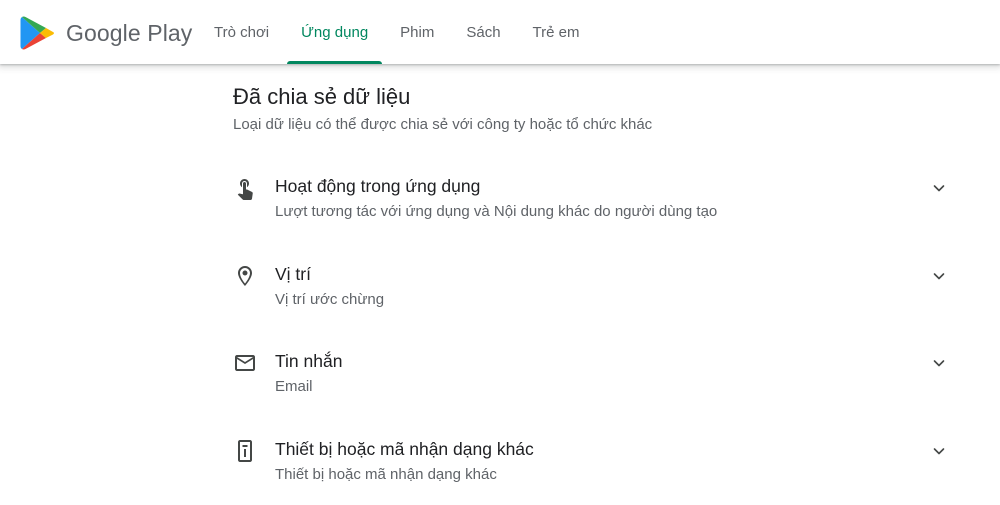  Describe the element at coordinates (334, 32) in the screenshot. I see `tab-apps: Ứng dụng` at that location.